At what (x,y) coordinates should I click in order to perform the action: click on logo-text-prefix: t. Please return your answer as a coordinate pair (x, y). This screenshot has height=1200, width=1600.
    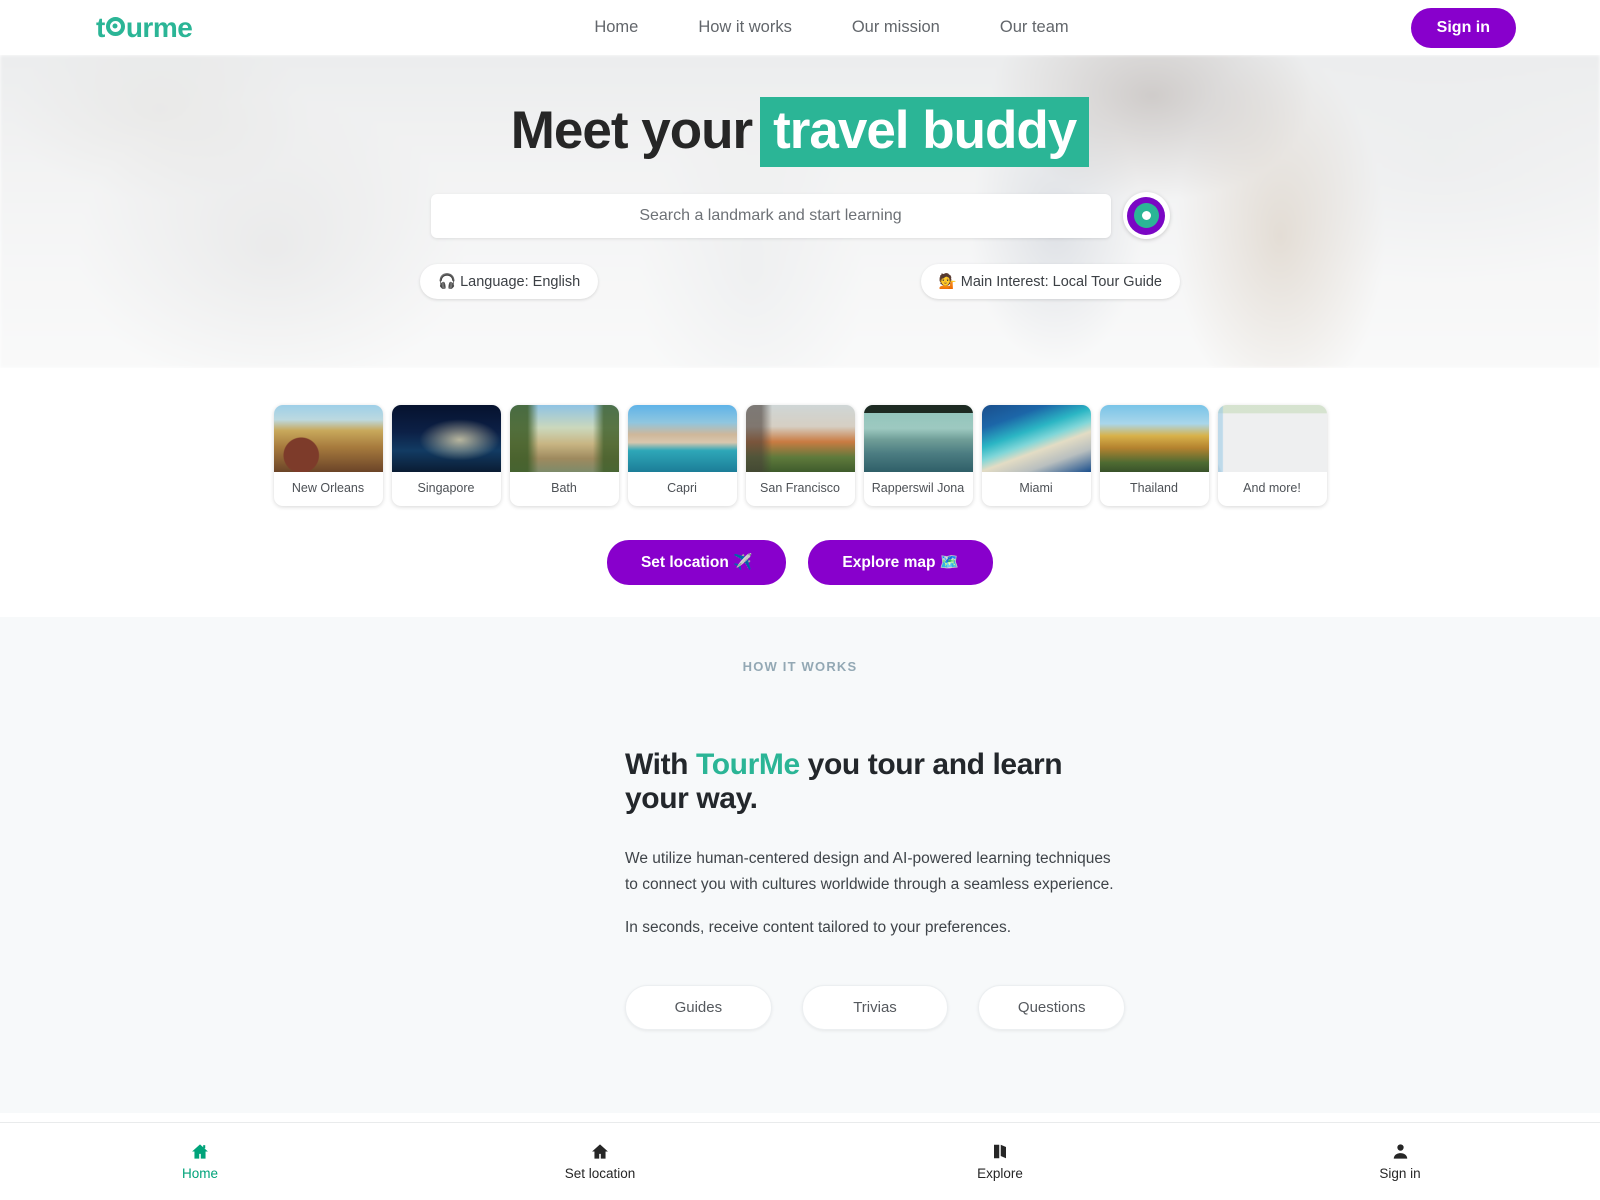
    Looking at the image, I should click on (100, 27).